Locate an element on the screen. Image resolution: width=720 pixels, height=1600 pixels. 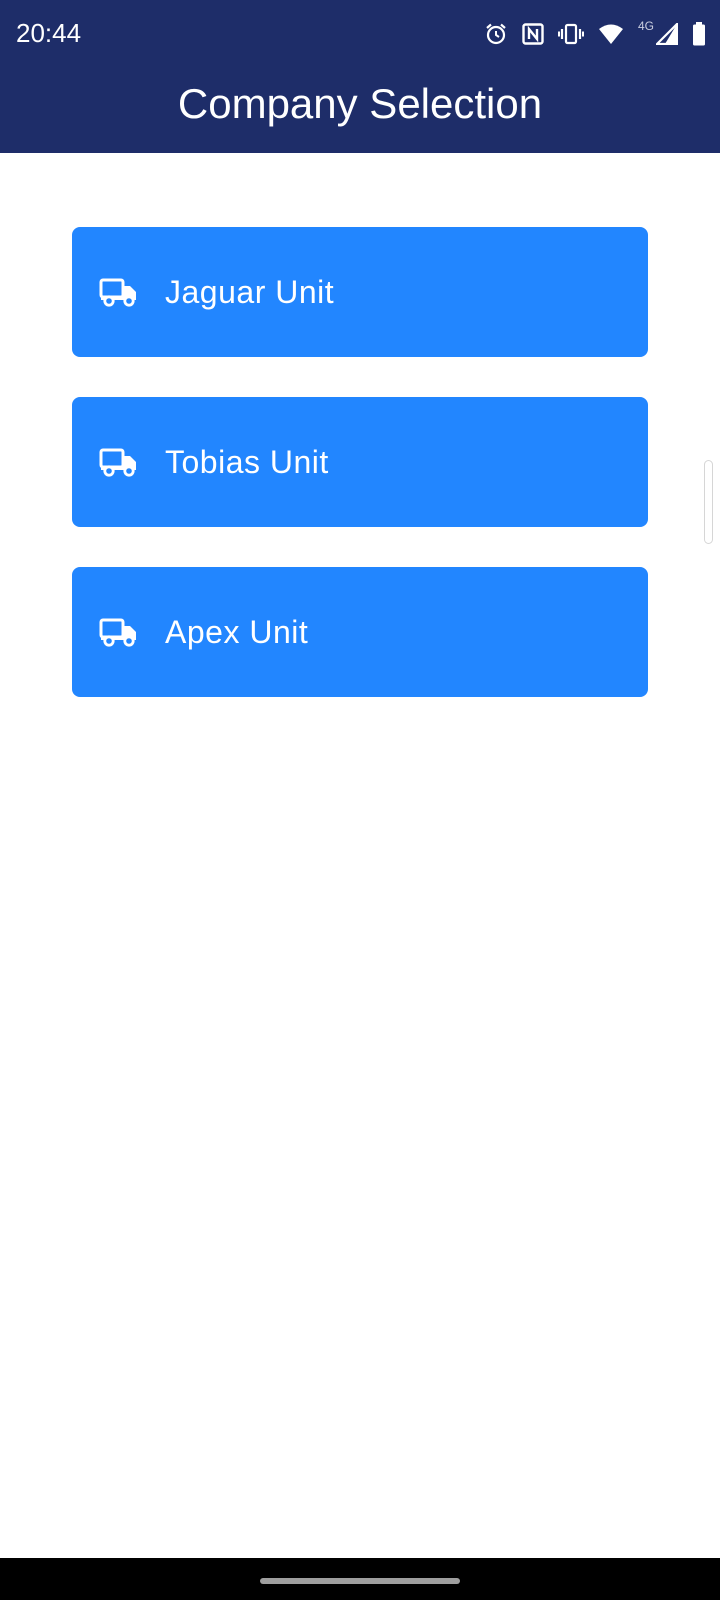
header: 20:44 4G Company Selection is located at coordinates (360, 76).